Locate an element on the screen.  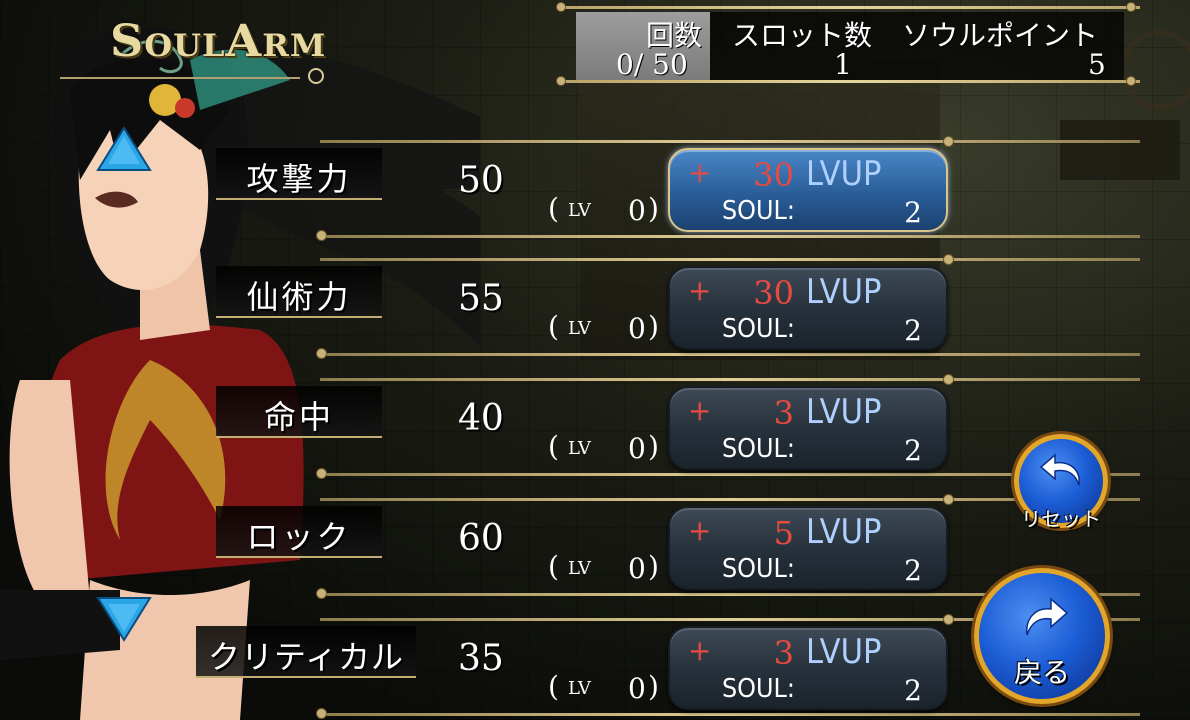
scroll-up-arrow is located at coordinates (124, 149).